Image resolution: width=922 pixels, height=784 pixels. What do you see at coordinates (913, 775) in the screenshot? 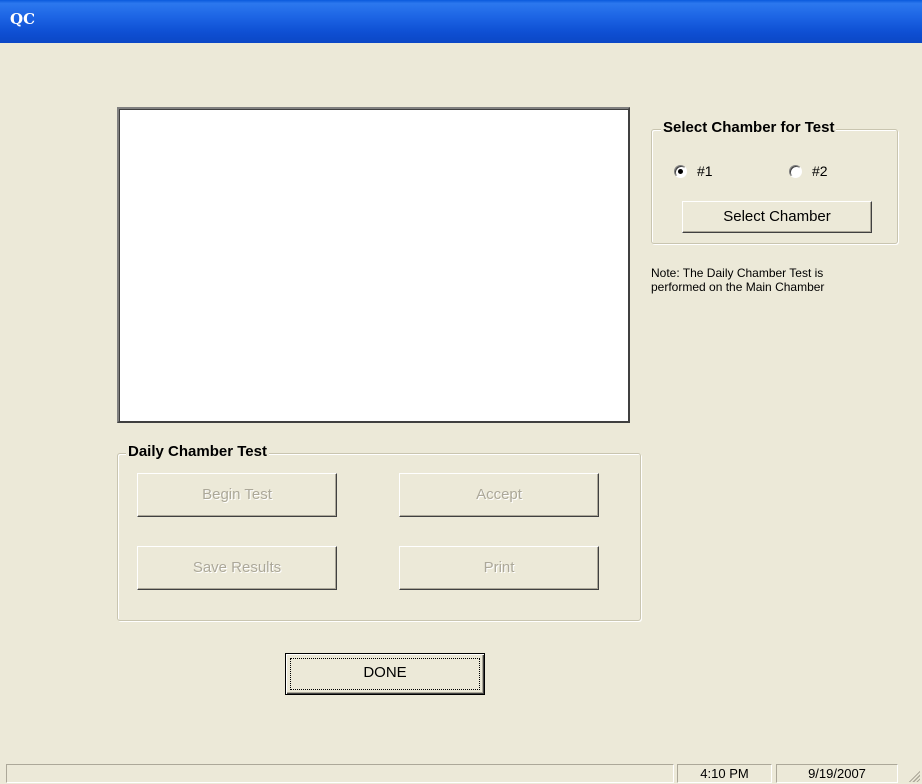
I see `resize-grip-icon` at bounding box center [913, 775].